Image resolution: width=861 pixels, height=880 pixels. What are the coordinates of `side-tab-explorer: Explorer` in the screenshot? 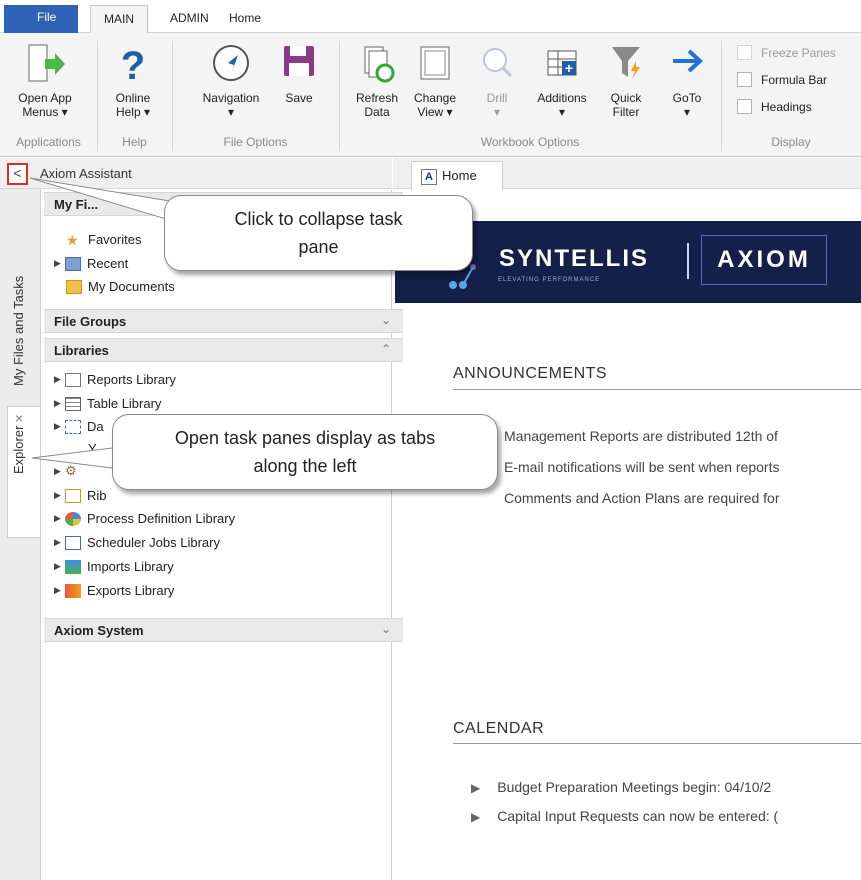 It's located at (18, 450).